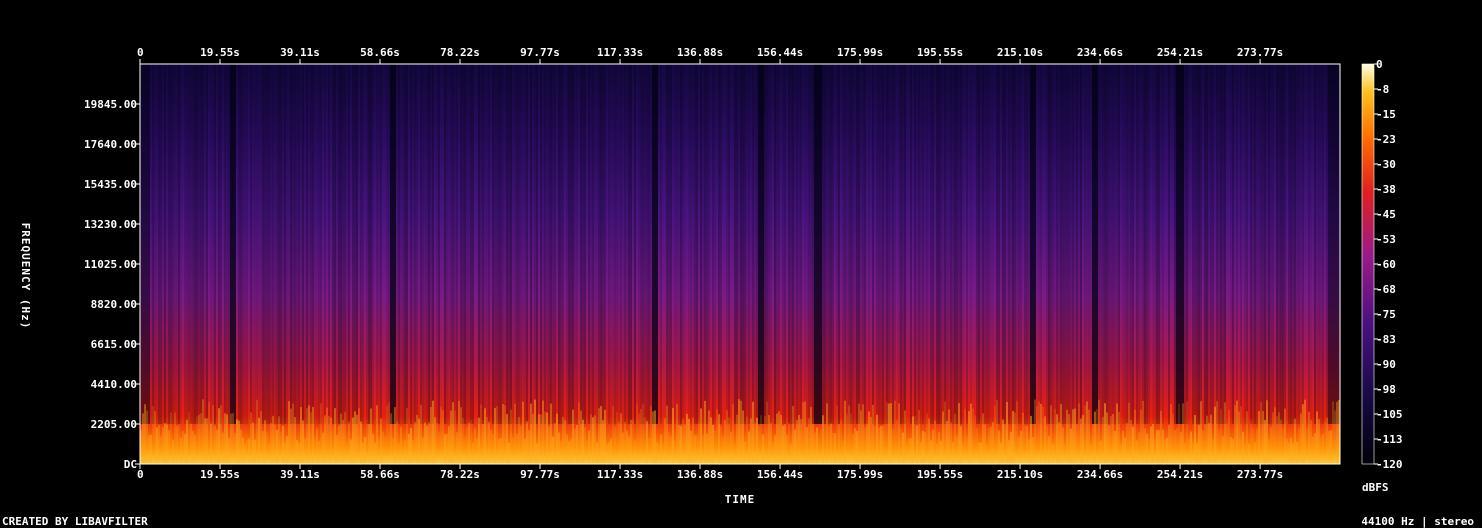  I want to click on x-tick-label: 19.55s, so click(220, 474).